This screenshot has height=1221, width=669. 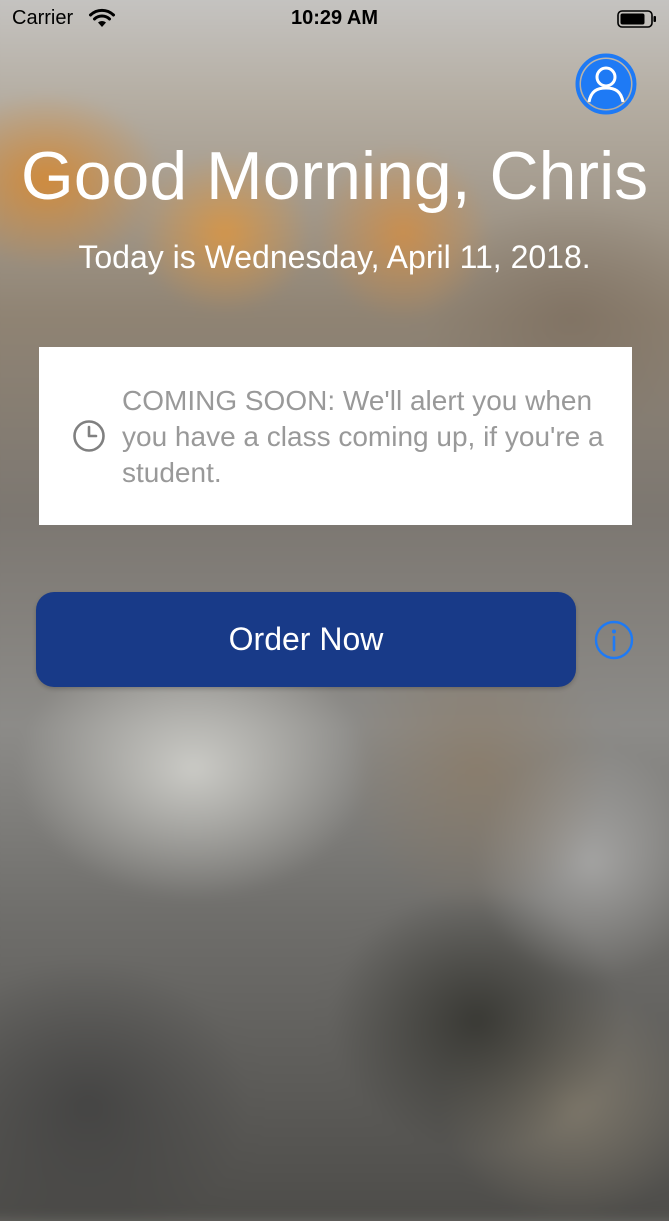 I want to click on status-bar: Carrier 10:29 AM, so click(x=334, y=20).